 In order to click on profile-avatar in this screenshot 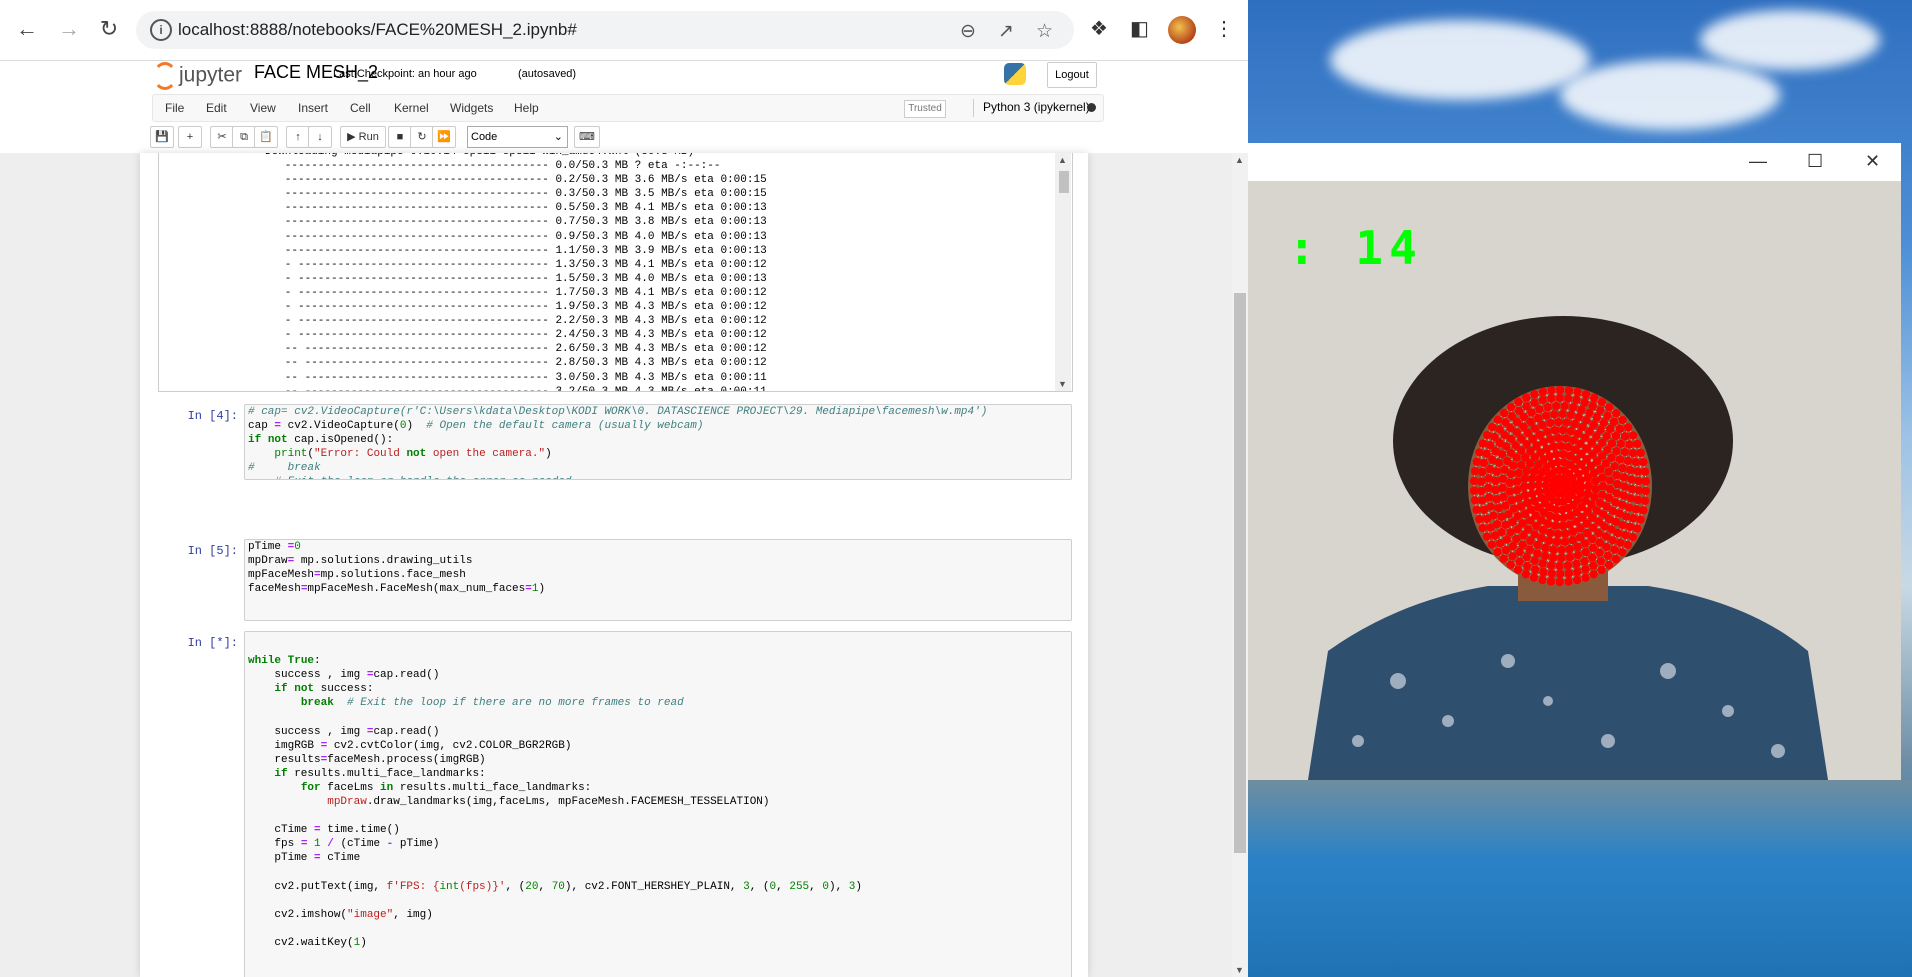, I will do `click(1182, 30)`.